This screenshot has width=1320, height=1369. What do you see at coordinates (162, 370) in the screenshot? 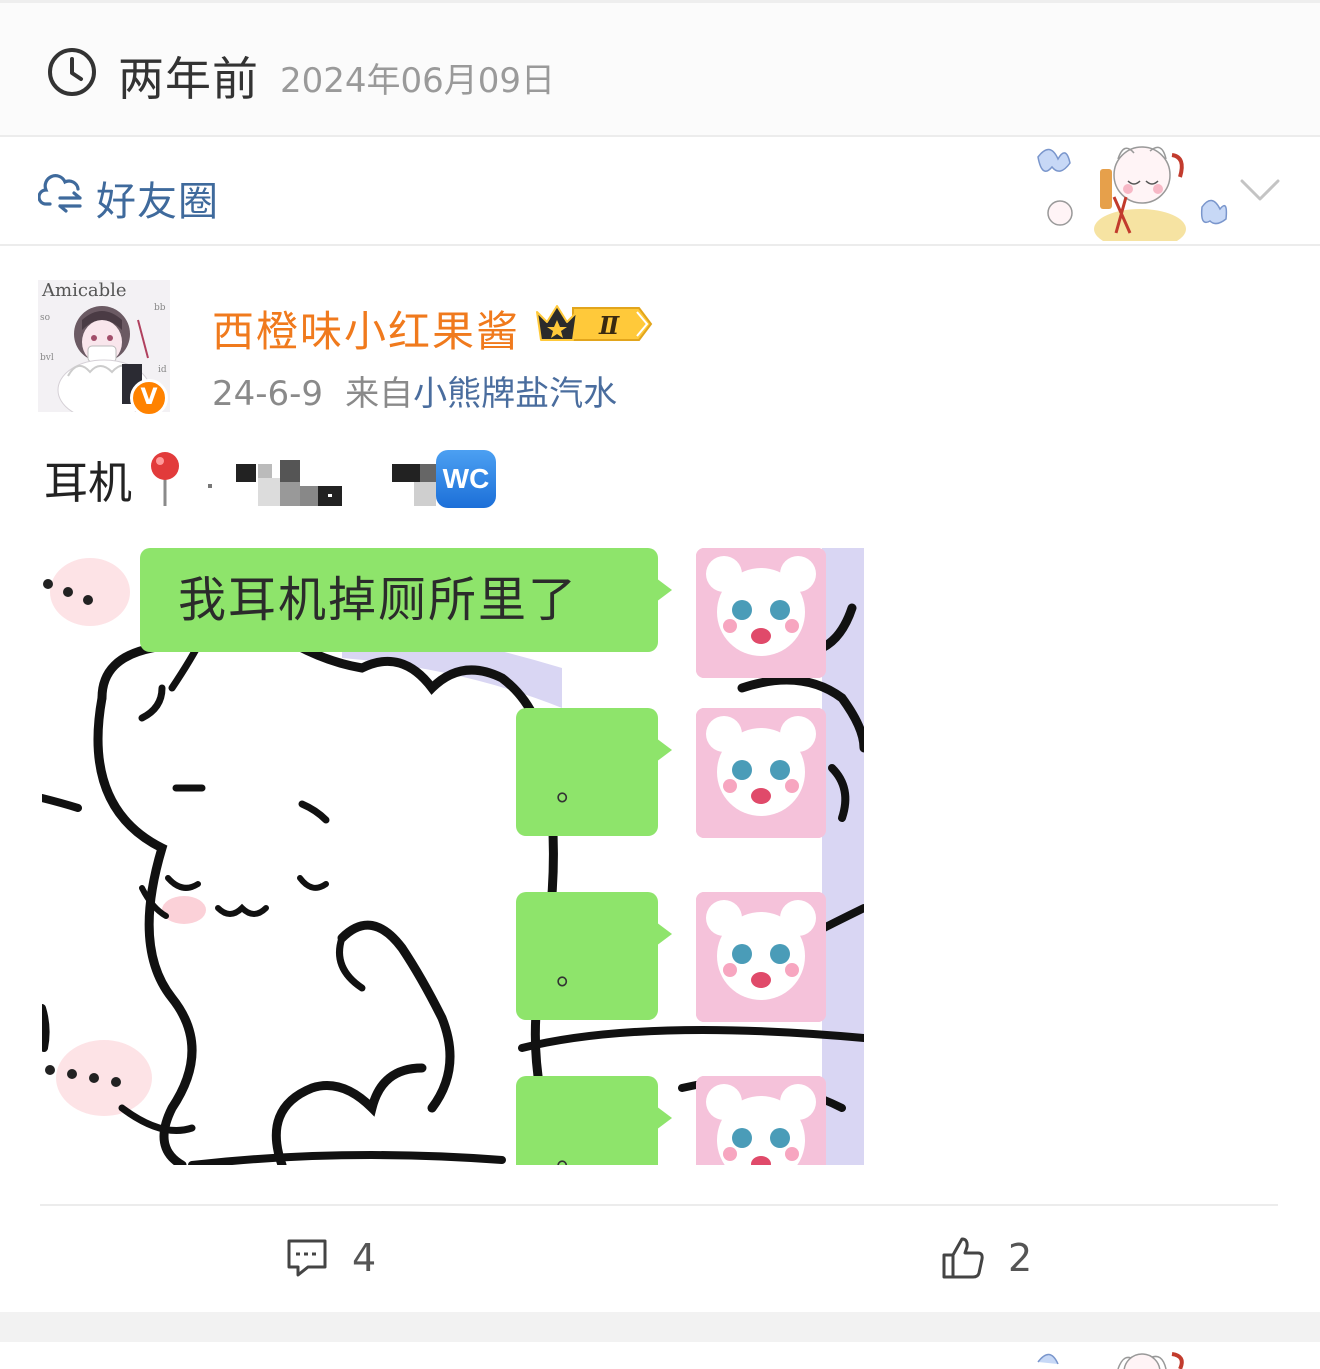
I see `svg-text: id` at bounding box center [162, 370].